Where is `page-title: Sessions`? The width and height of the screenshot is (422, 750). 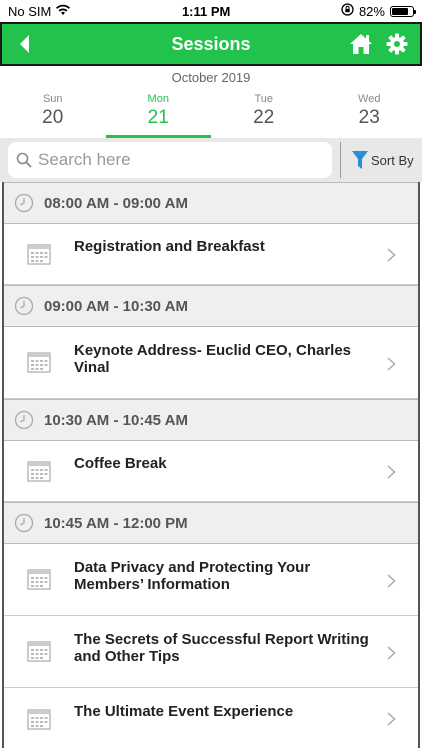 page-title: Sessions is located at coordinates (211, 43).